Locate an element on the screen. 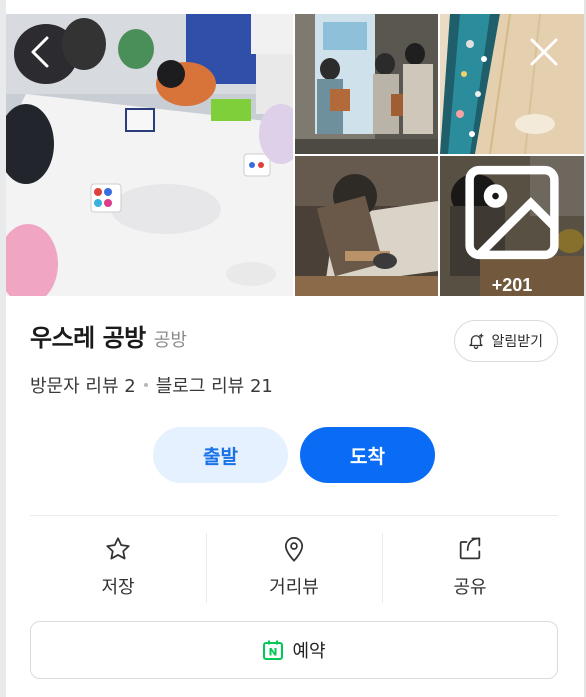 The height and width of the screenshot is (697, 586). route-buttons: 출발 도착 is located at coordinates (294, 455).